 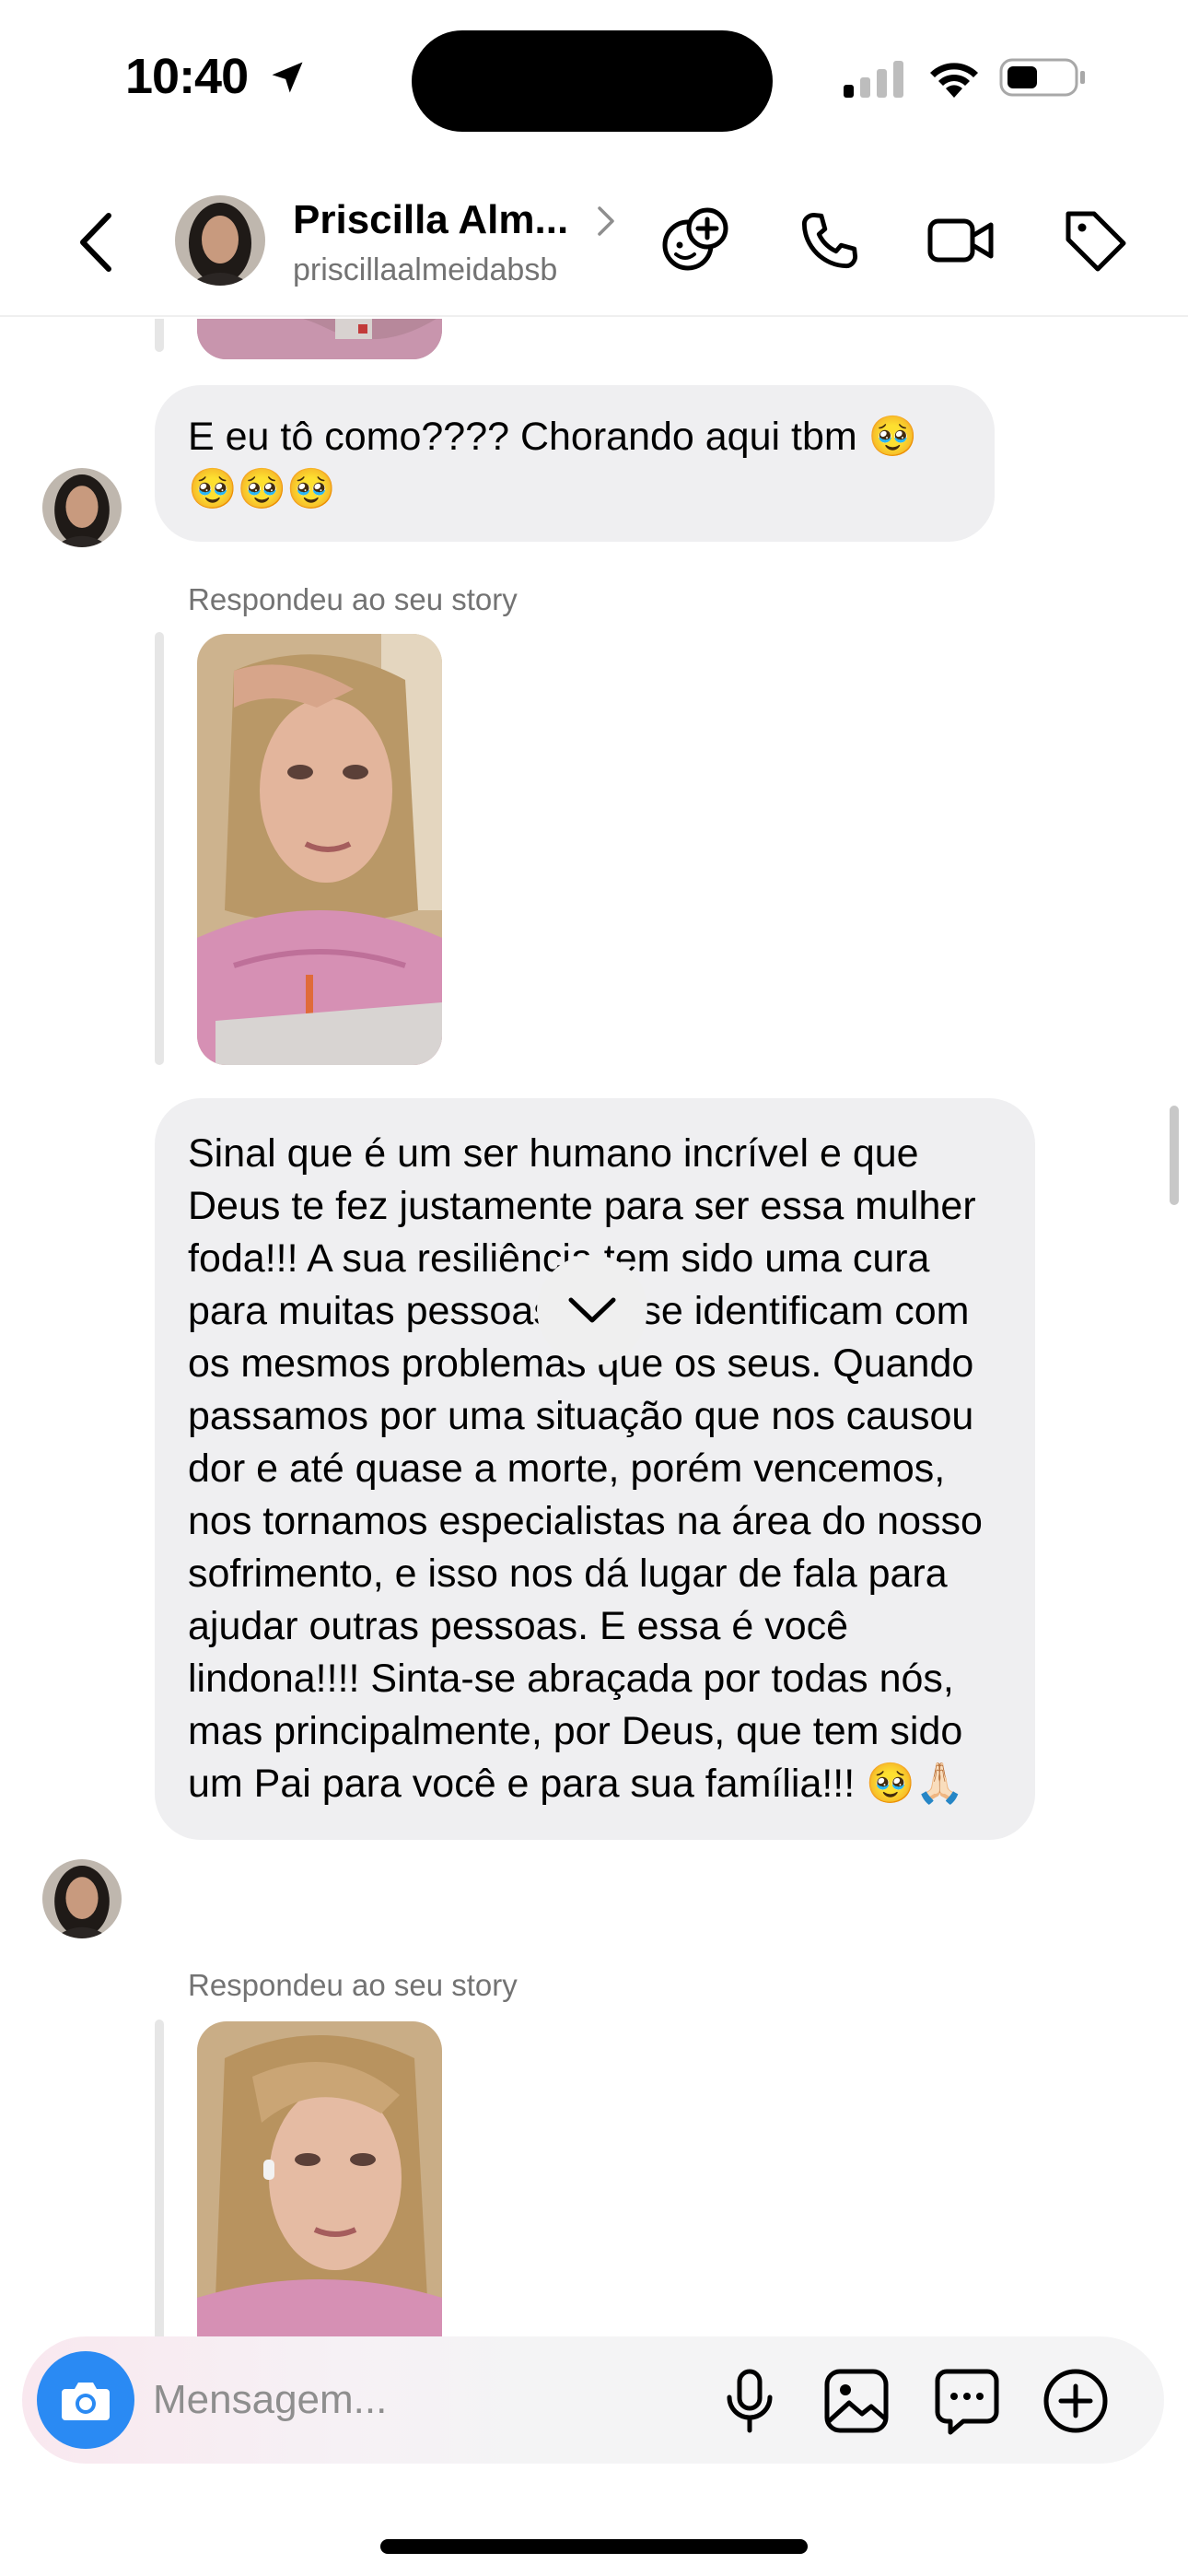 What do you see at coordinates (1043, 77) in the screenshot?
I see `battery-icon` at bounding box center [1043, 77].